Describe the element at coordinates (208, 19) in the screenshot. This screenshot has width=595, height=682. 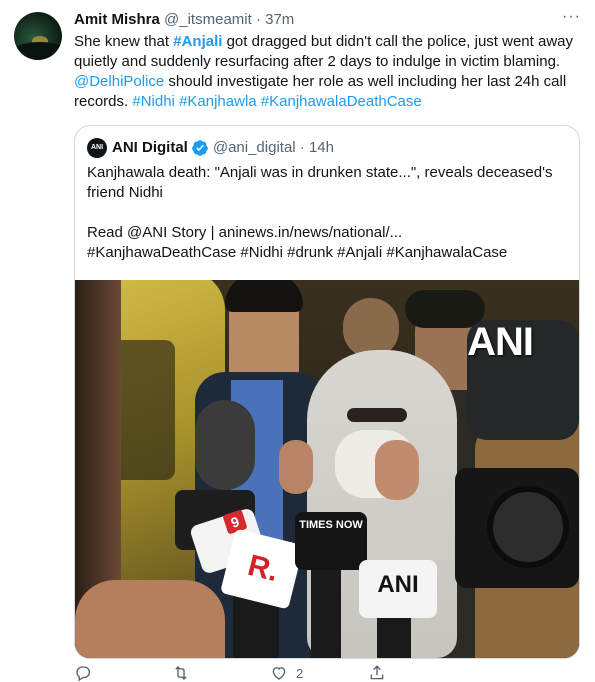
I see `author-handle: @_itsmeamit` at that location.